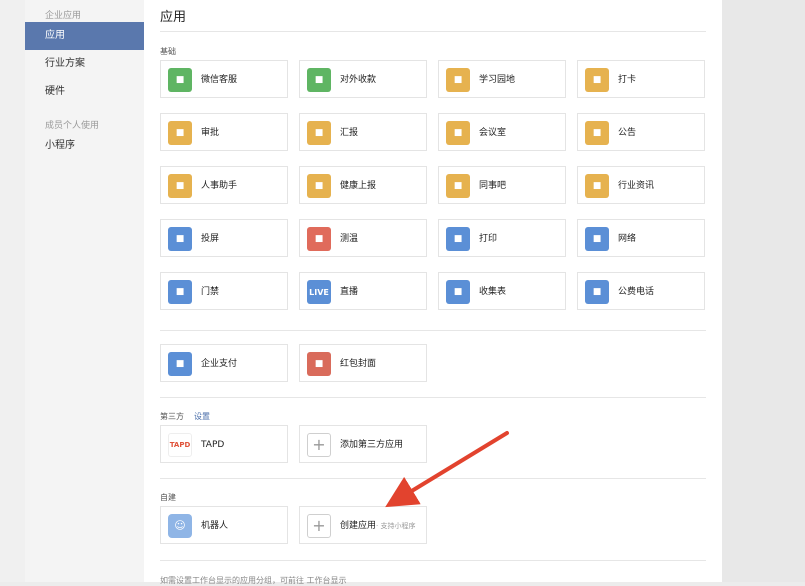 The width and height of the screenshot is (805, 586). What do you see at coordinates (447, 469) in the screenshot?
I see `annotation-arrow` at bounding box center [447, 469].